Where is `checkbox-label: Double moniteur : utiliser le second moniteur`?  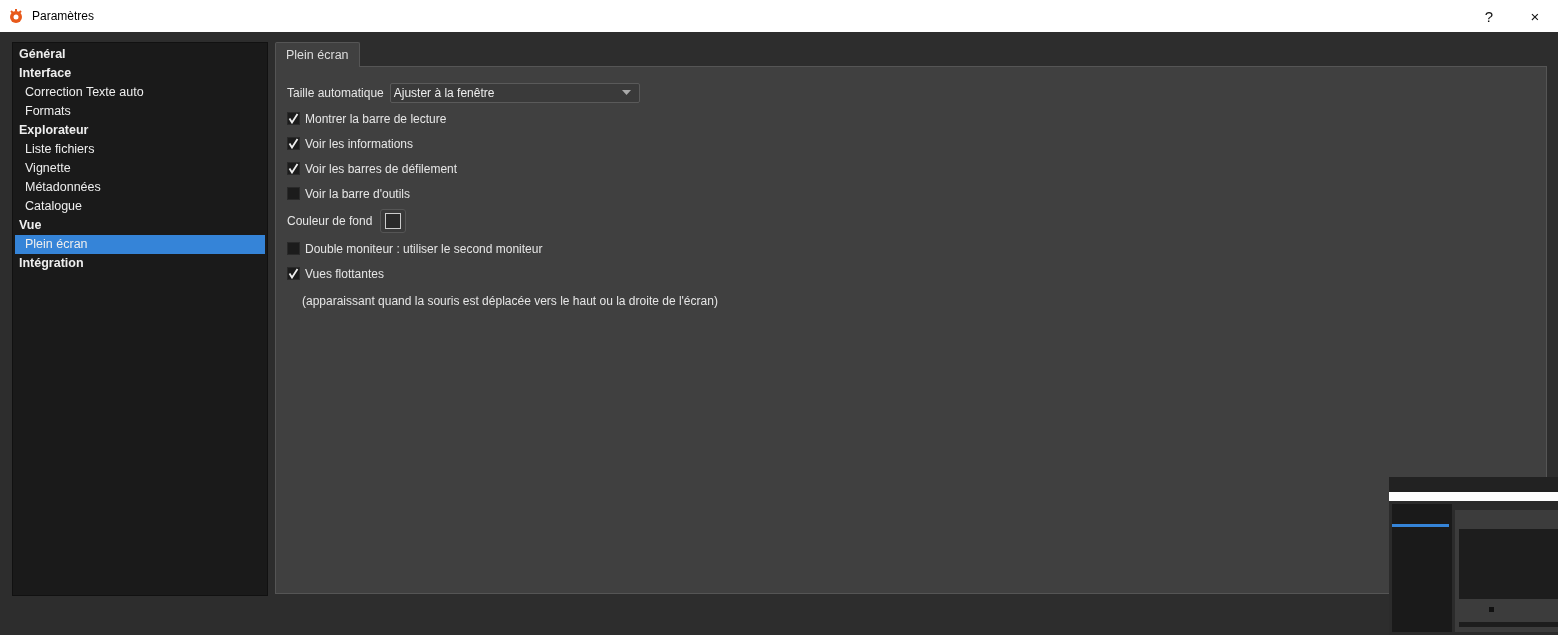 checkbox-label: Double moniteur : utiliser le second moniteur is located at coordinates (424, 248).